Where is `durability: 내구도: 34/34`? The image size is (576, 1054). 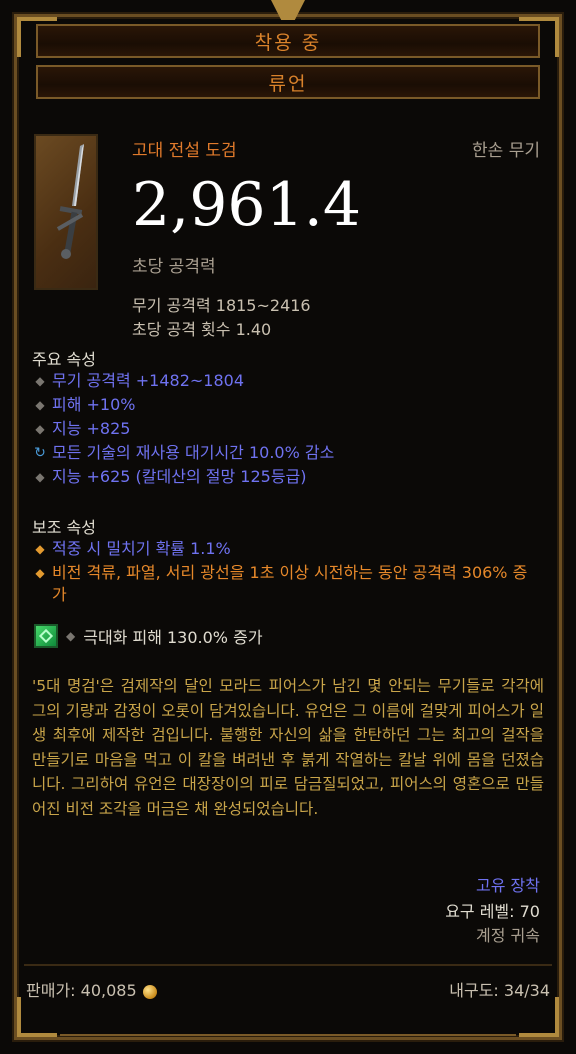
durability: 내구도: 34/34 is located at coordinates (499, 990).